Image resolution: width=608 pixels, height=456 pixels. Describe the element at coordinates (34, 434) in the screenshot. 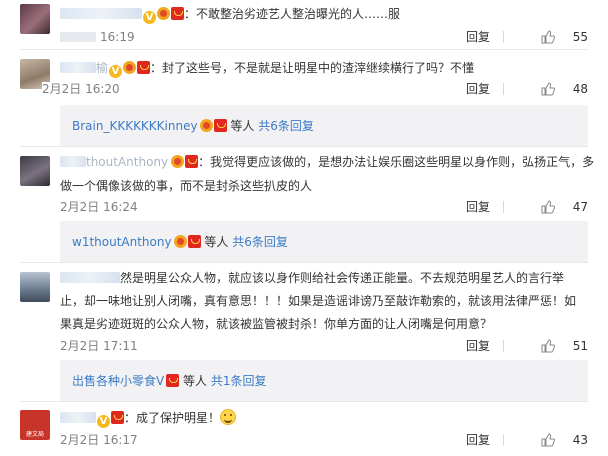

I see `avatar-label: 建文局` at that location.